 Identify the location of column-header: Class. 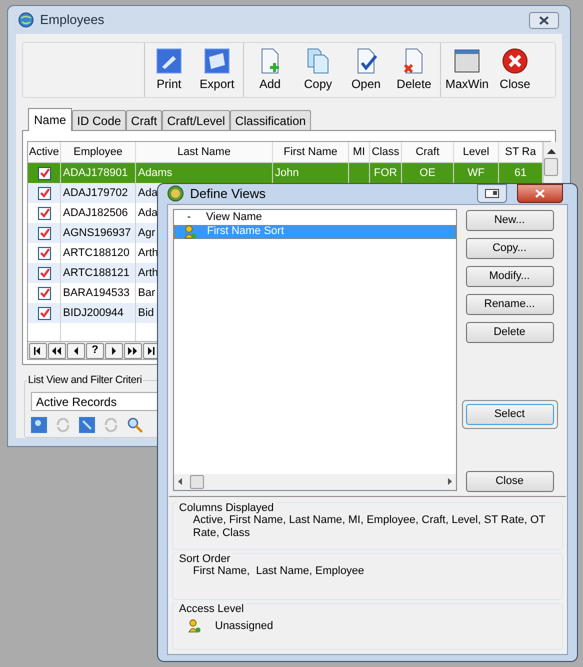
(386, 152).